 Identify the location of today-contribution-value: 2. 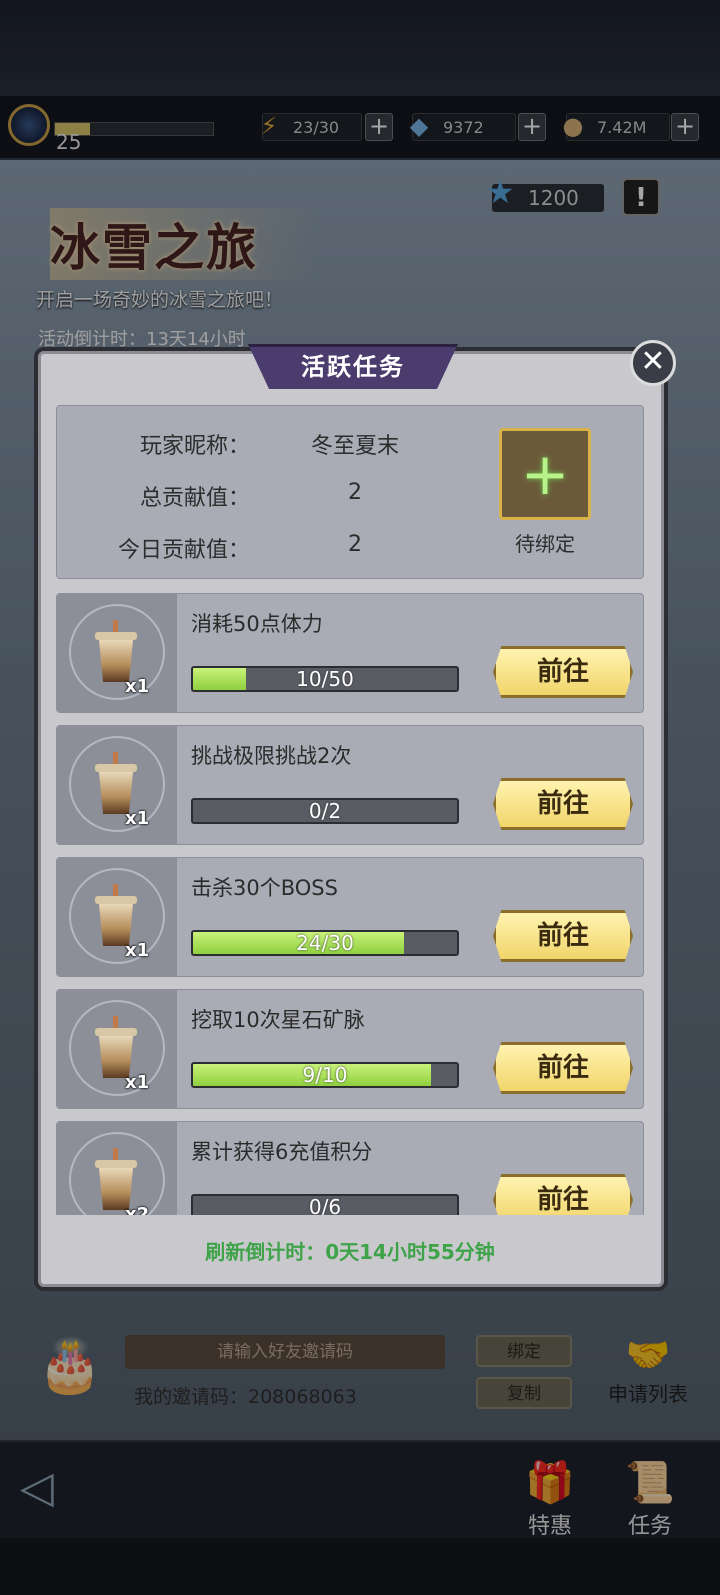
(355, 544).